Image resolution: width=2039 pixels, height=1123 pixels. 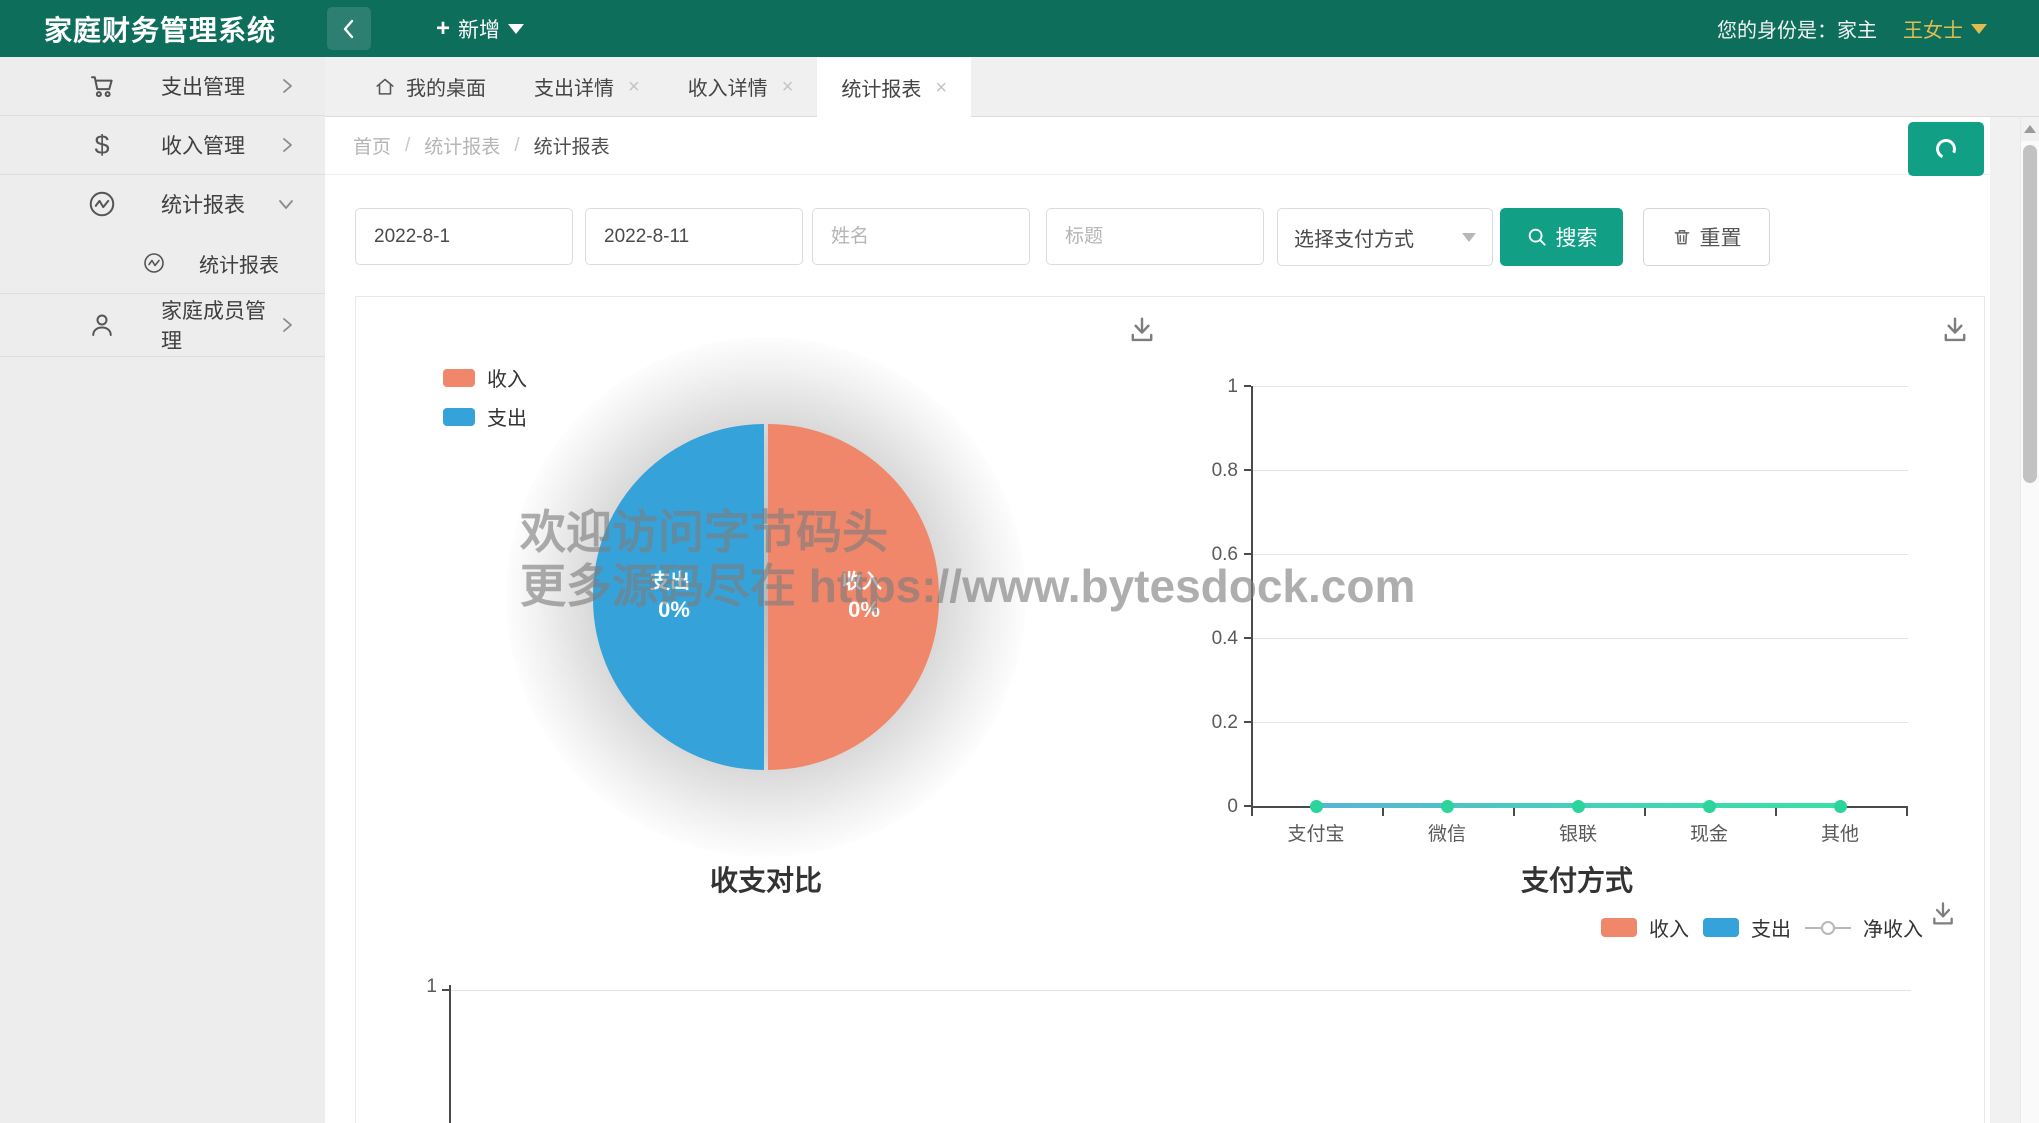 What do you see at coordinates (587, 86) in the screenshot?
I see `tab-expense-detail: 支出详情 ×` at bounding box center [587, 86].